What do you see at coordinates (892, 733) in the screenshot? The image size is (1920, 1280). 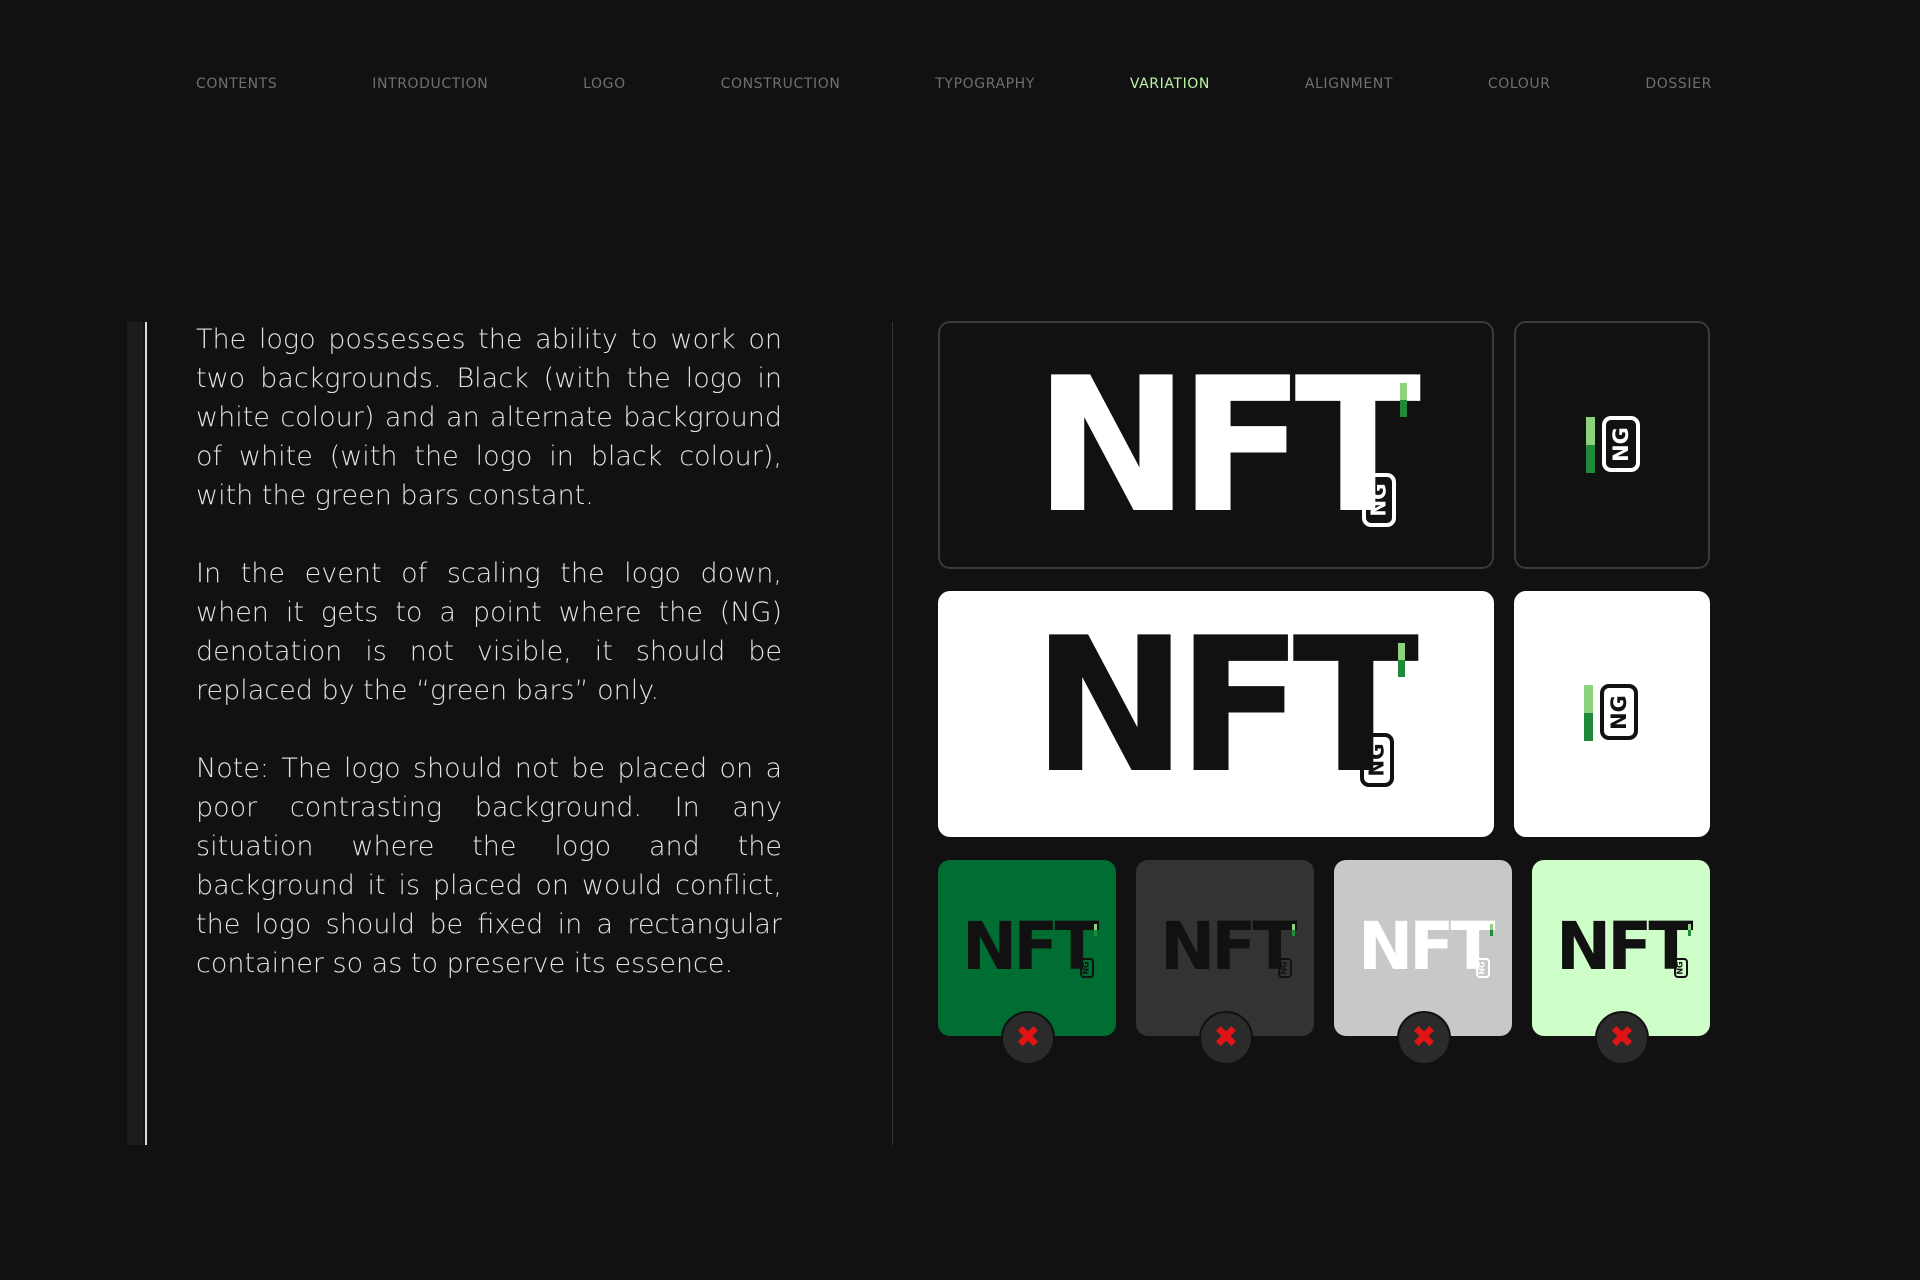 I see `column-divider` at bounding box center [892, 733].